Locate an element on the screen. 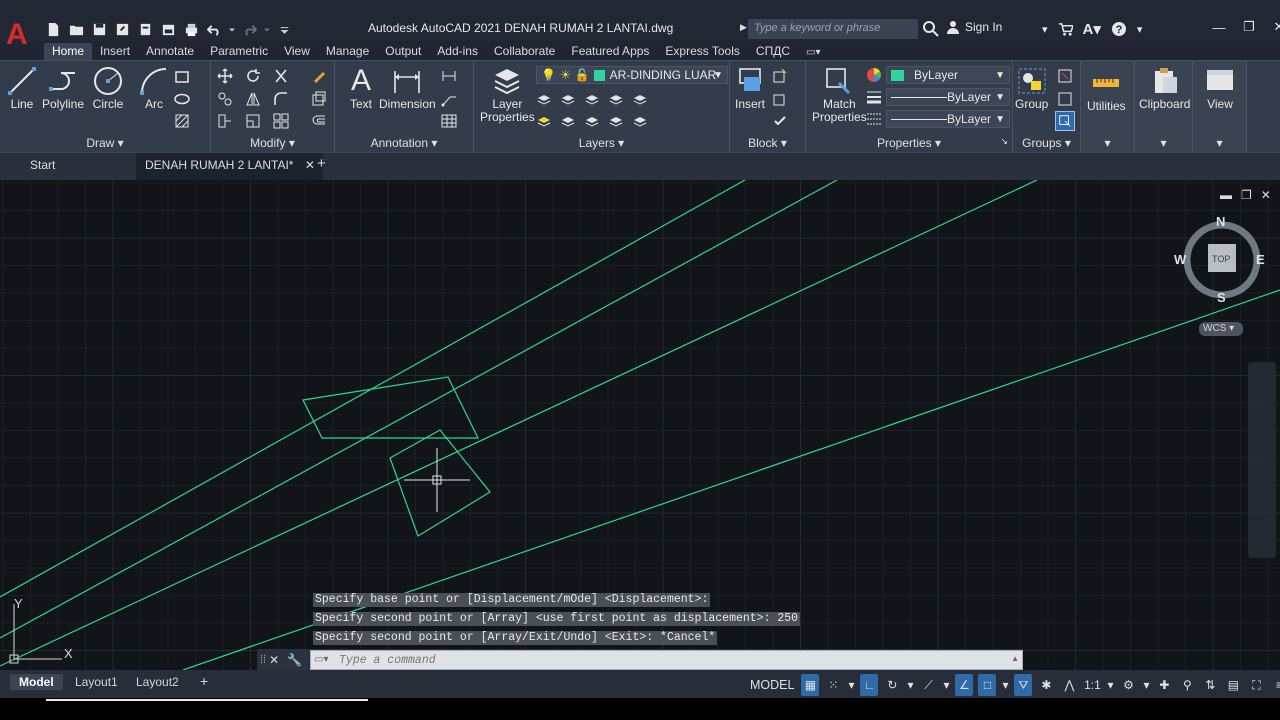 This screenshot has height=720, width=1280. explode-icon is located at coordinates (319, 99).